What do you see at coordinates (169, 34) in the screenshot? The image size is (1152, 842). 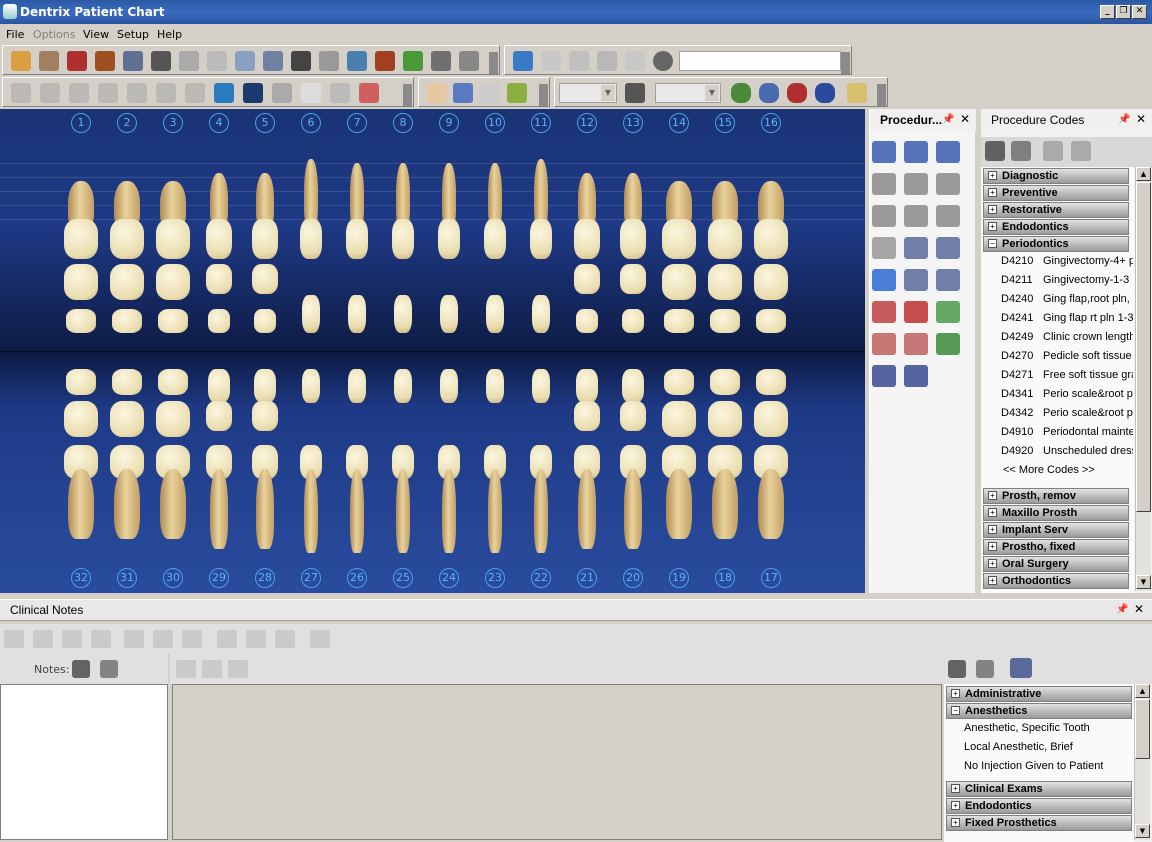 I see `menu-help: Help` at bounding box center [169, 34].